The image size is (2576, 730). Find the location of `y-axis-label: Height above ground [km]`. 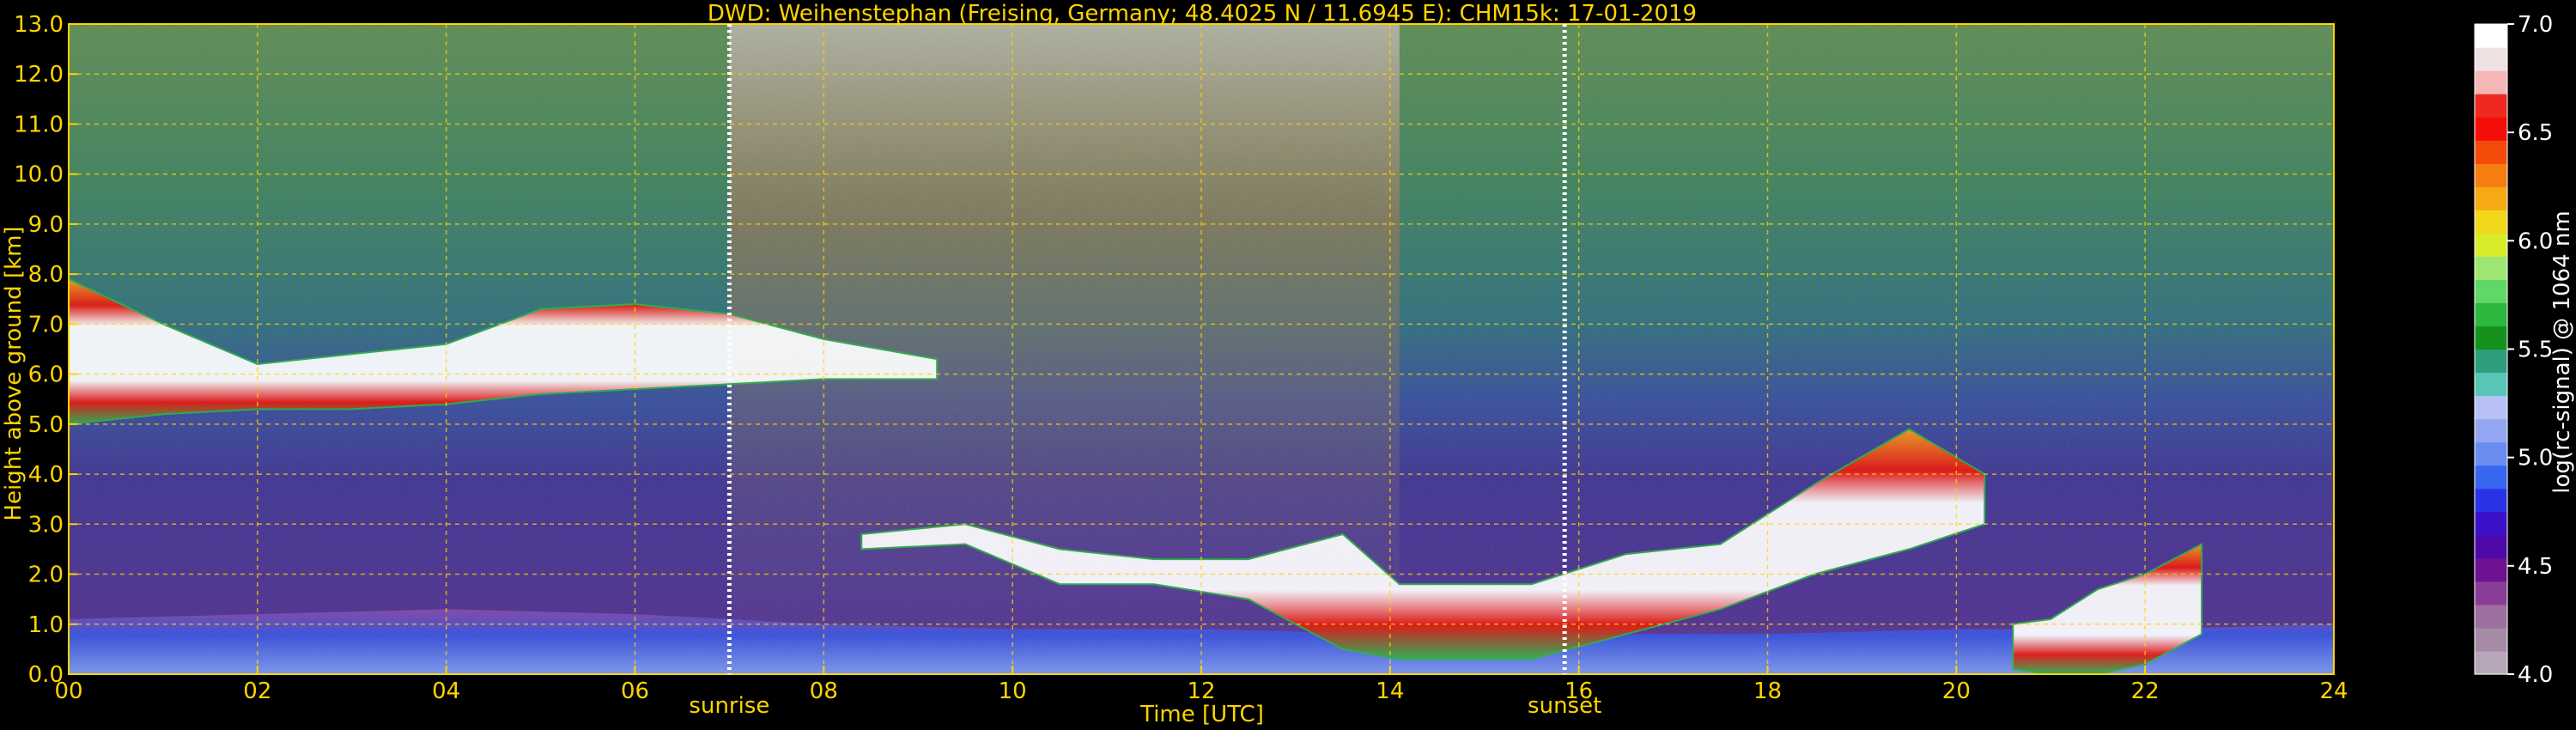

y-axis-label: Height above ground [km] is located at coordinates (14, 373).